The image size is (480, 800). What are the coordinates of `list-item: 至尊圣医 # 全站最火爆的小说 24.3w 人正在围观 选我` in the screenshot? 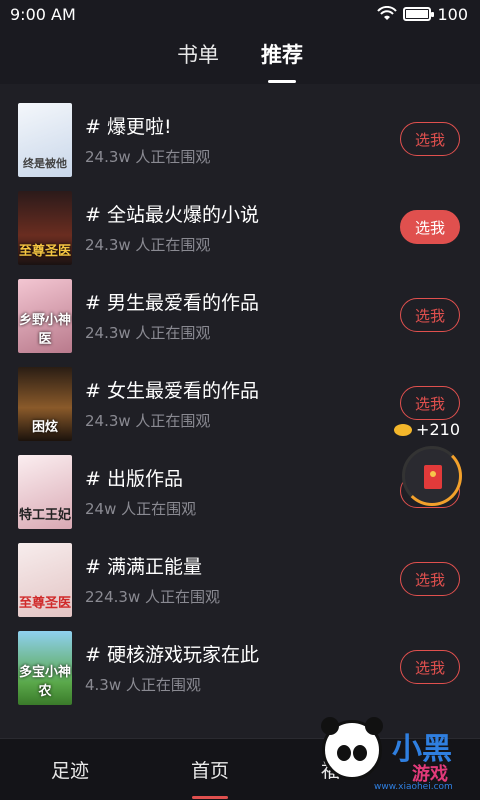 It's located at (240, 228).